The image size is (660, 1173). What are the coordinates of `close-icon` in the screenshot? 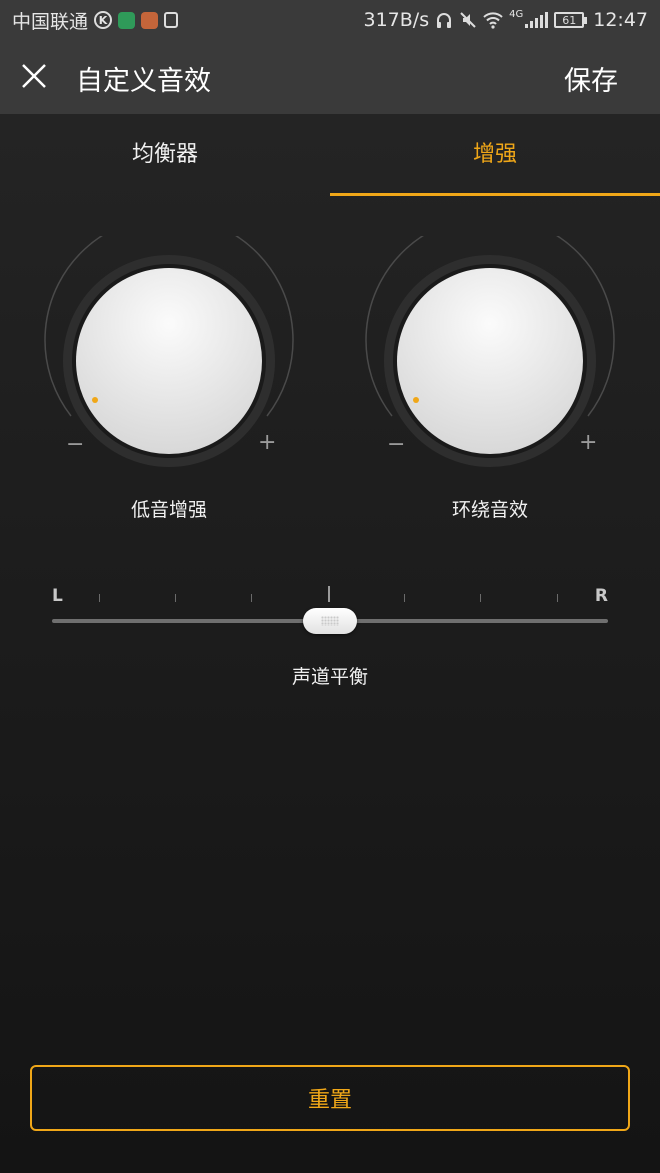 It's located at (34, 76).